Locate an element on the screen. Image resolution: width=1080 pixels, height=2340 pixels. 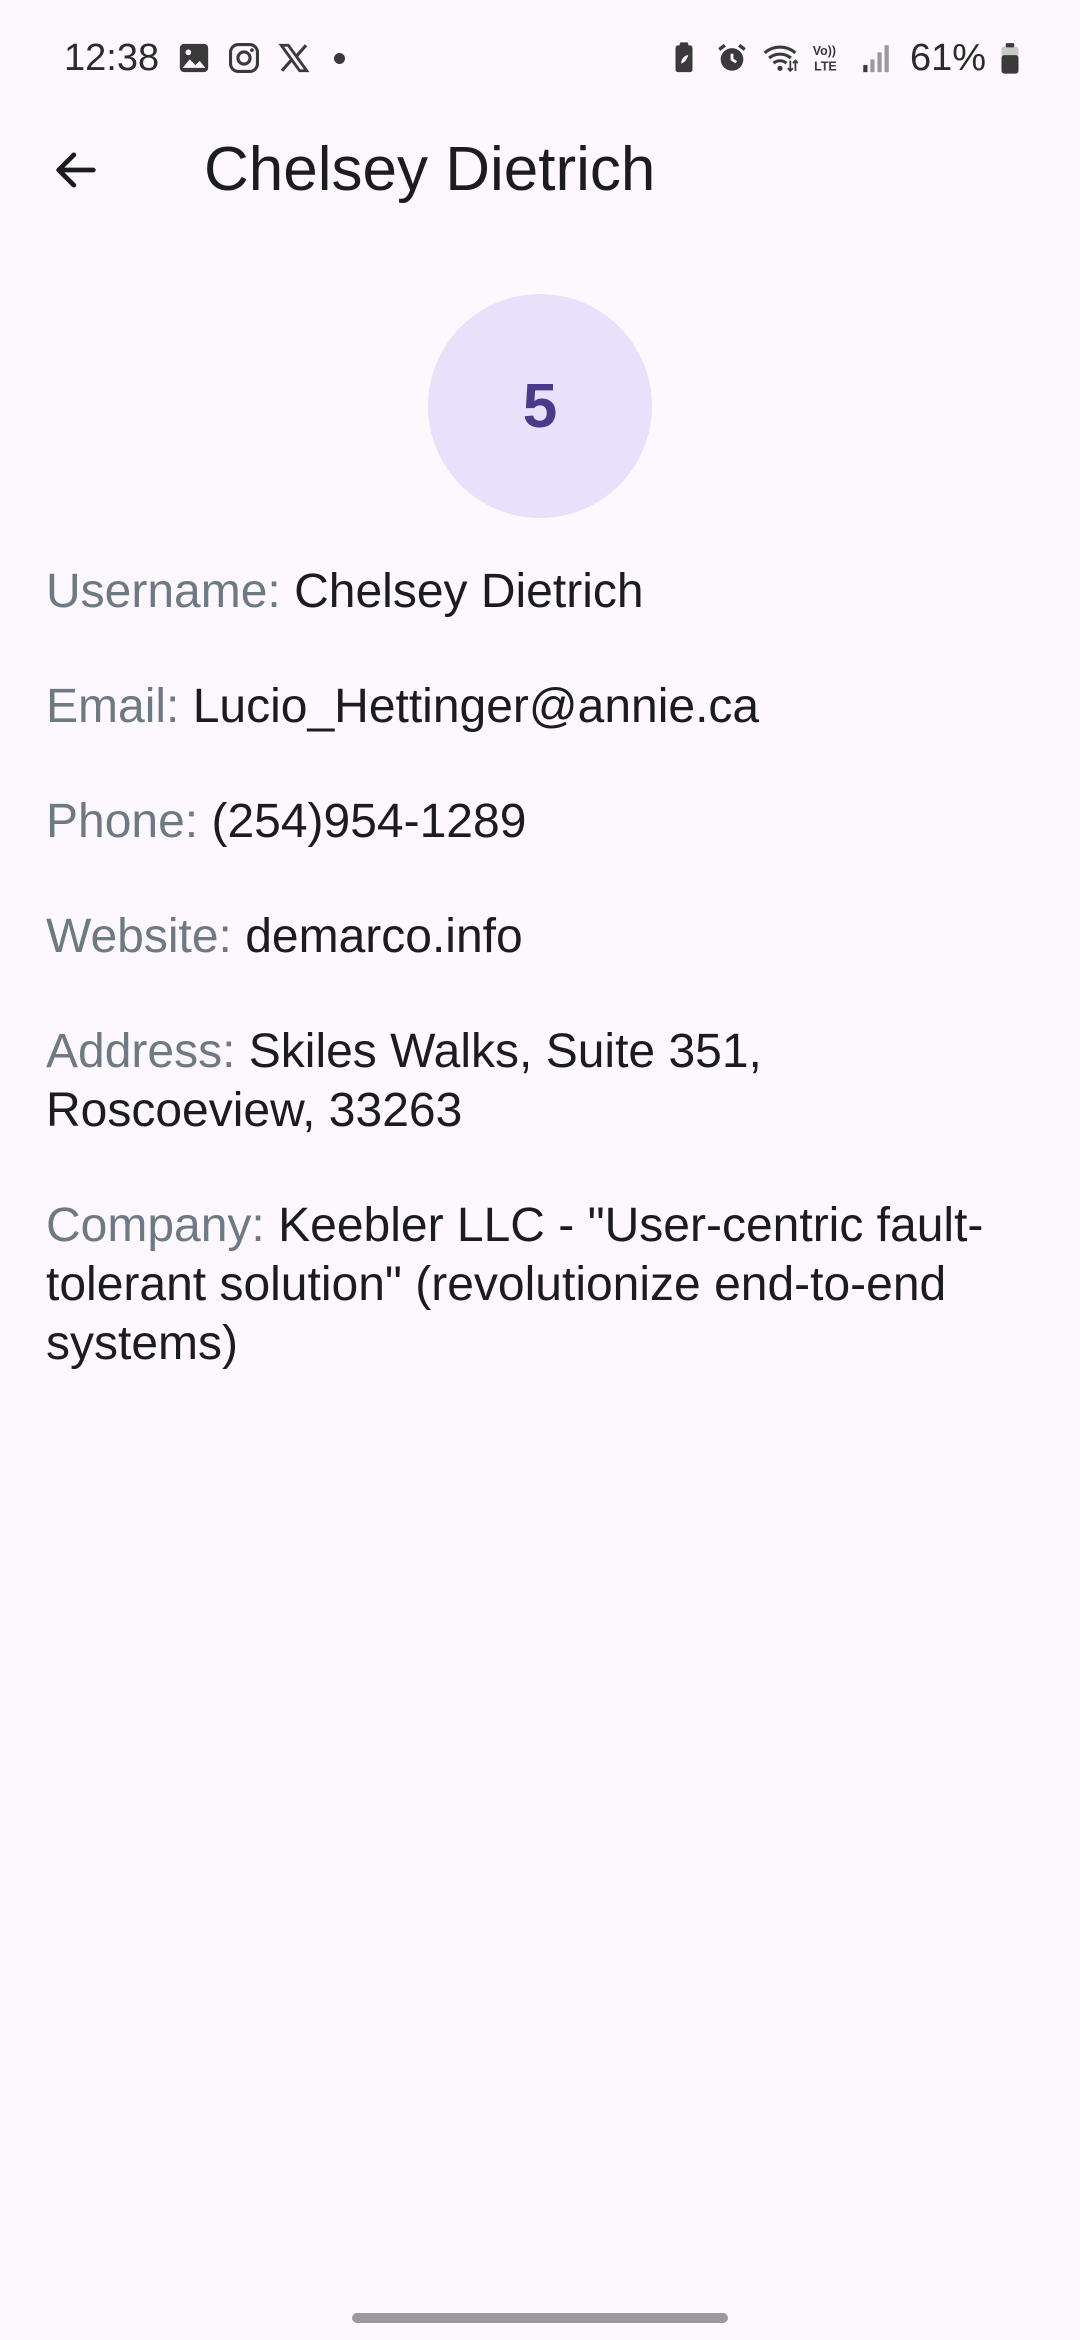
battery-saver-icon is located at coordinates (684, 58).